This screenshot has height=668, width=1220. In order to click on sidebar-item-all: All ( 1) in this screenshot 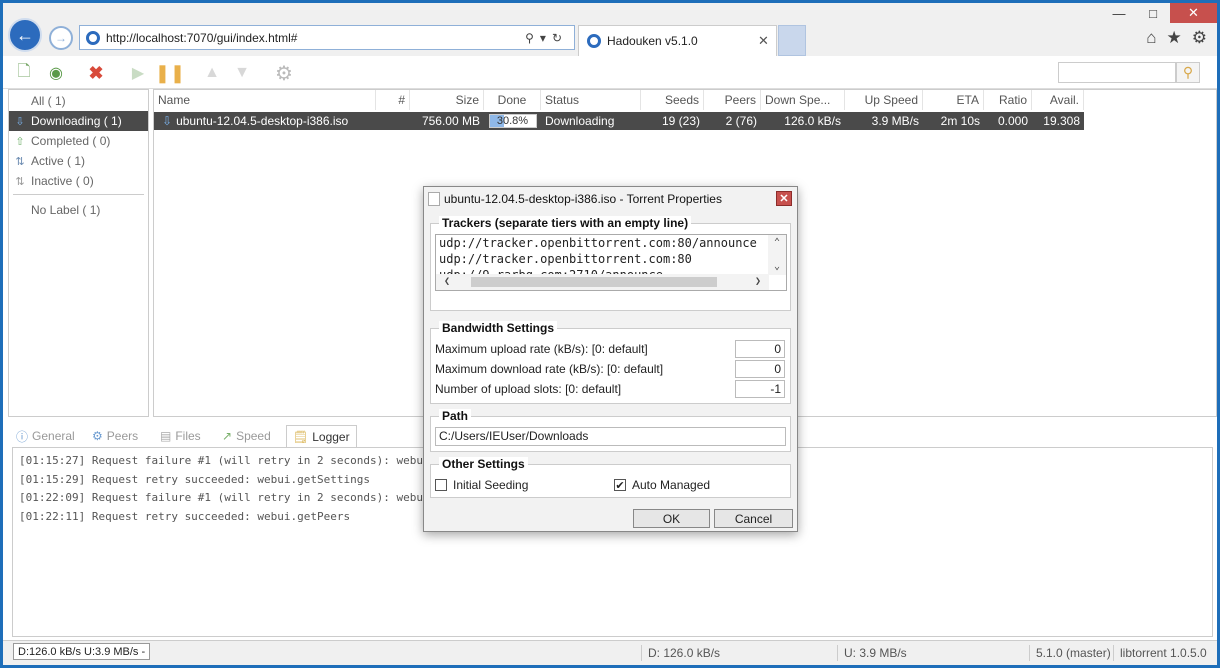, I will do `click(78, 101)`.